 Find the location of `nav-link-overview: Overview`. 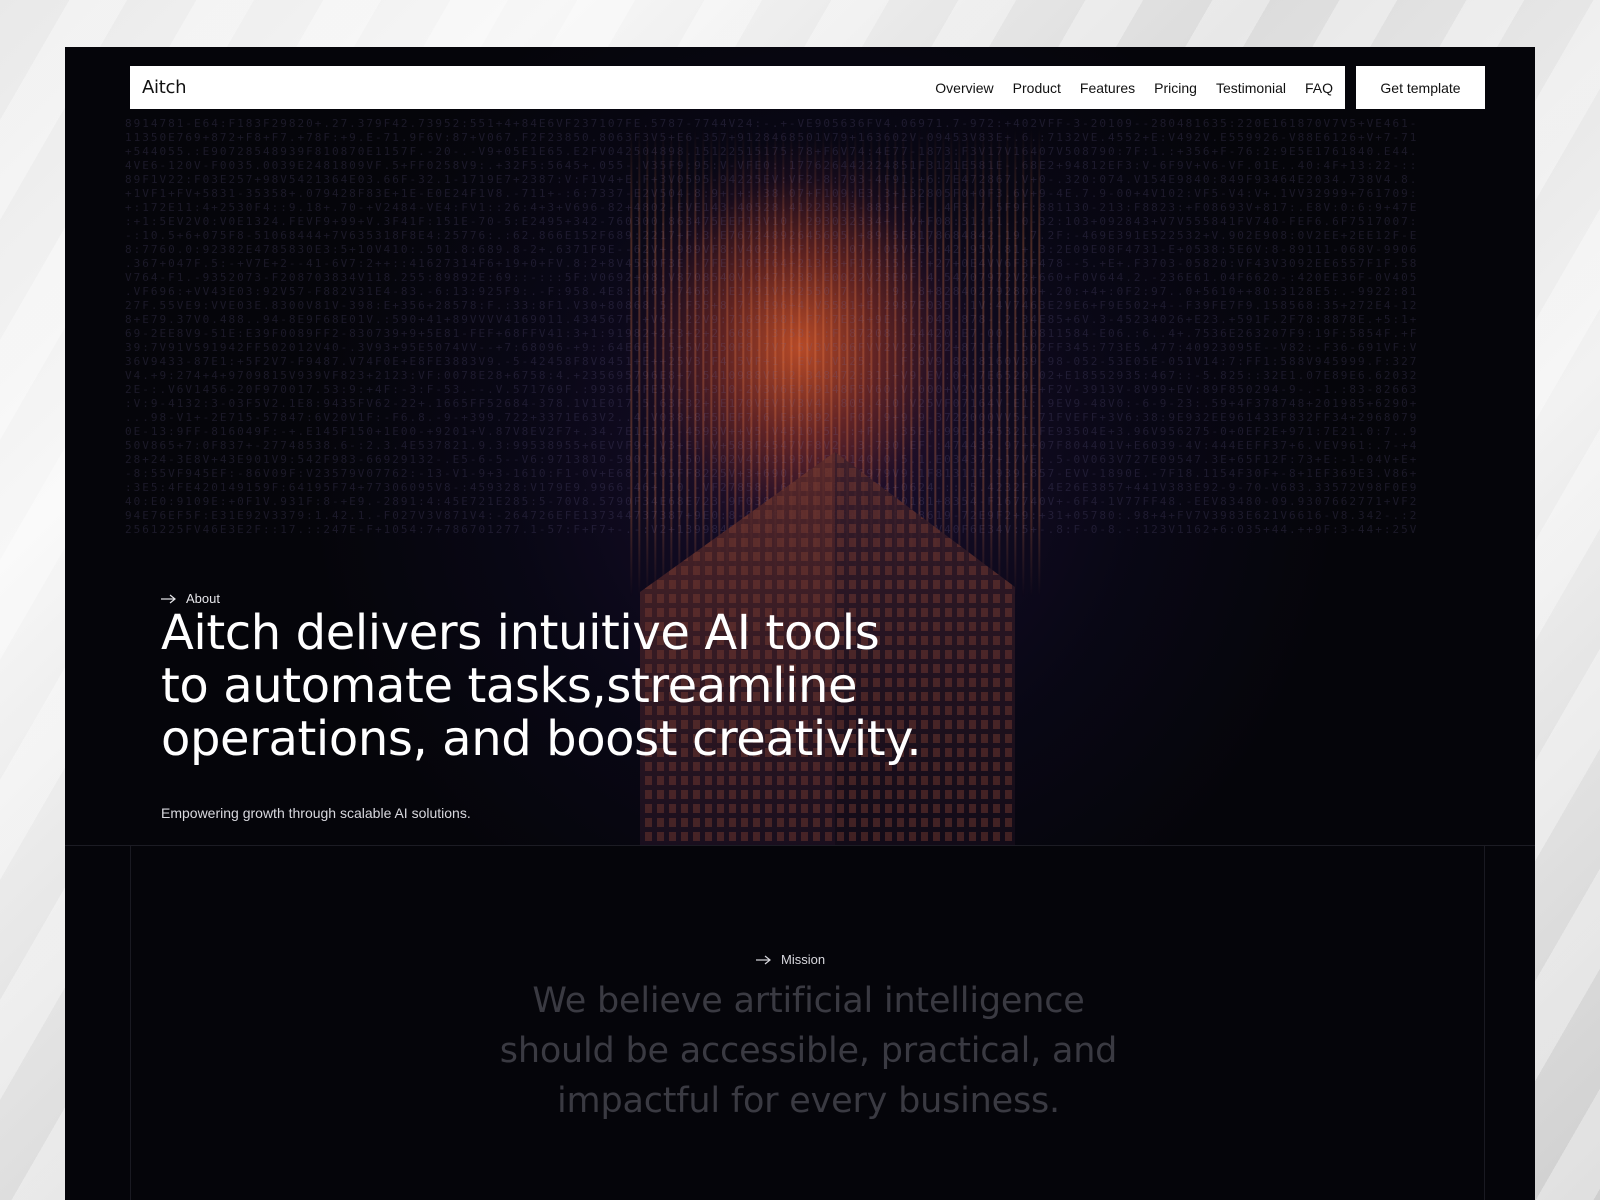

nav-link-overview: Overview is located at coordinates (964, 88).